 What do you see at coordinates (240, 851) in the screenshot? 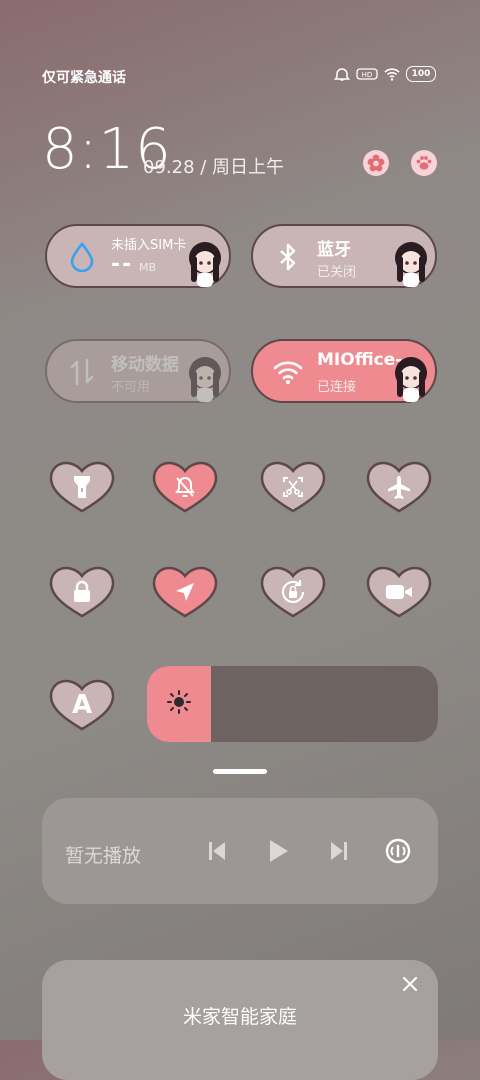
I see `media-card: 暂无播放` at bounding box center [240, 851].